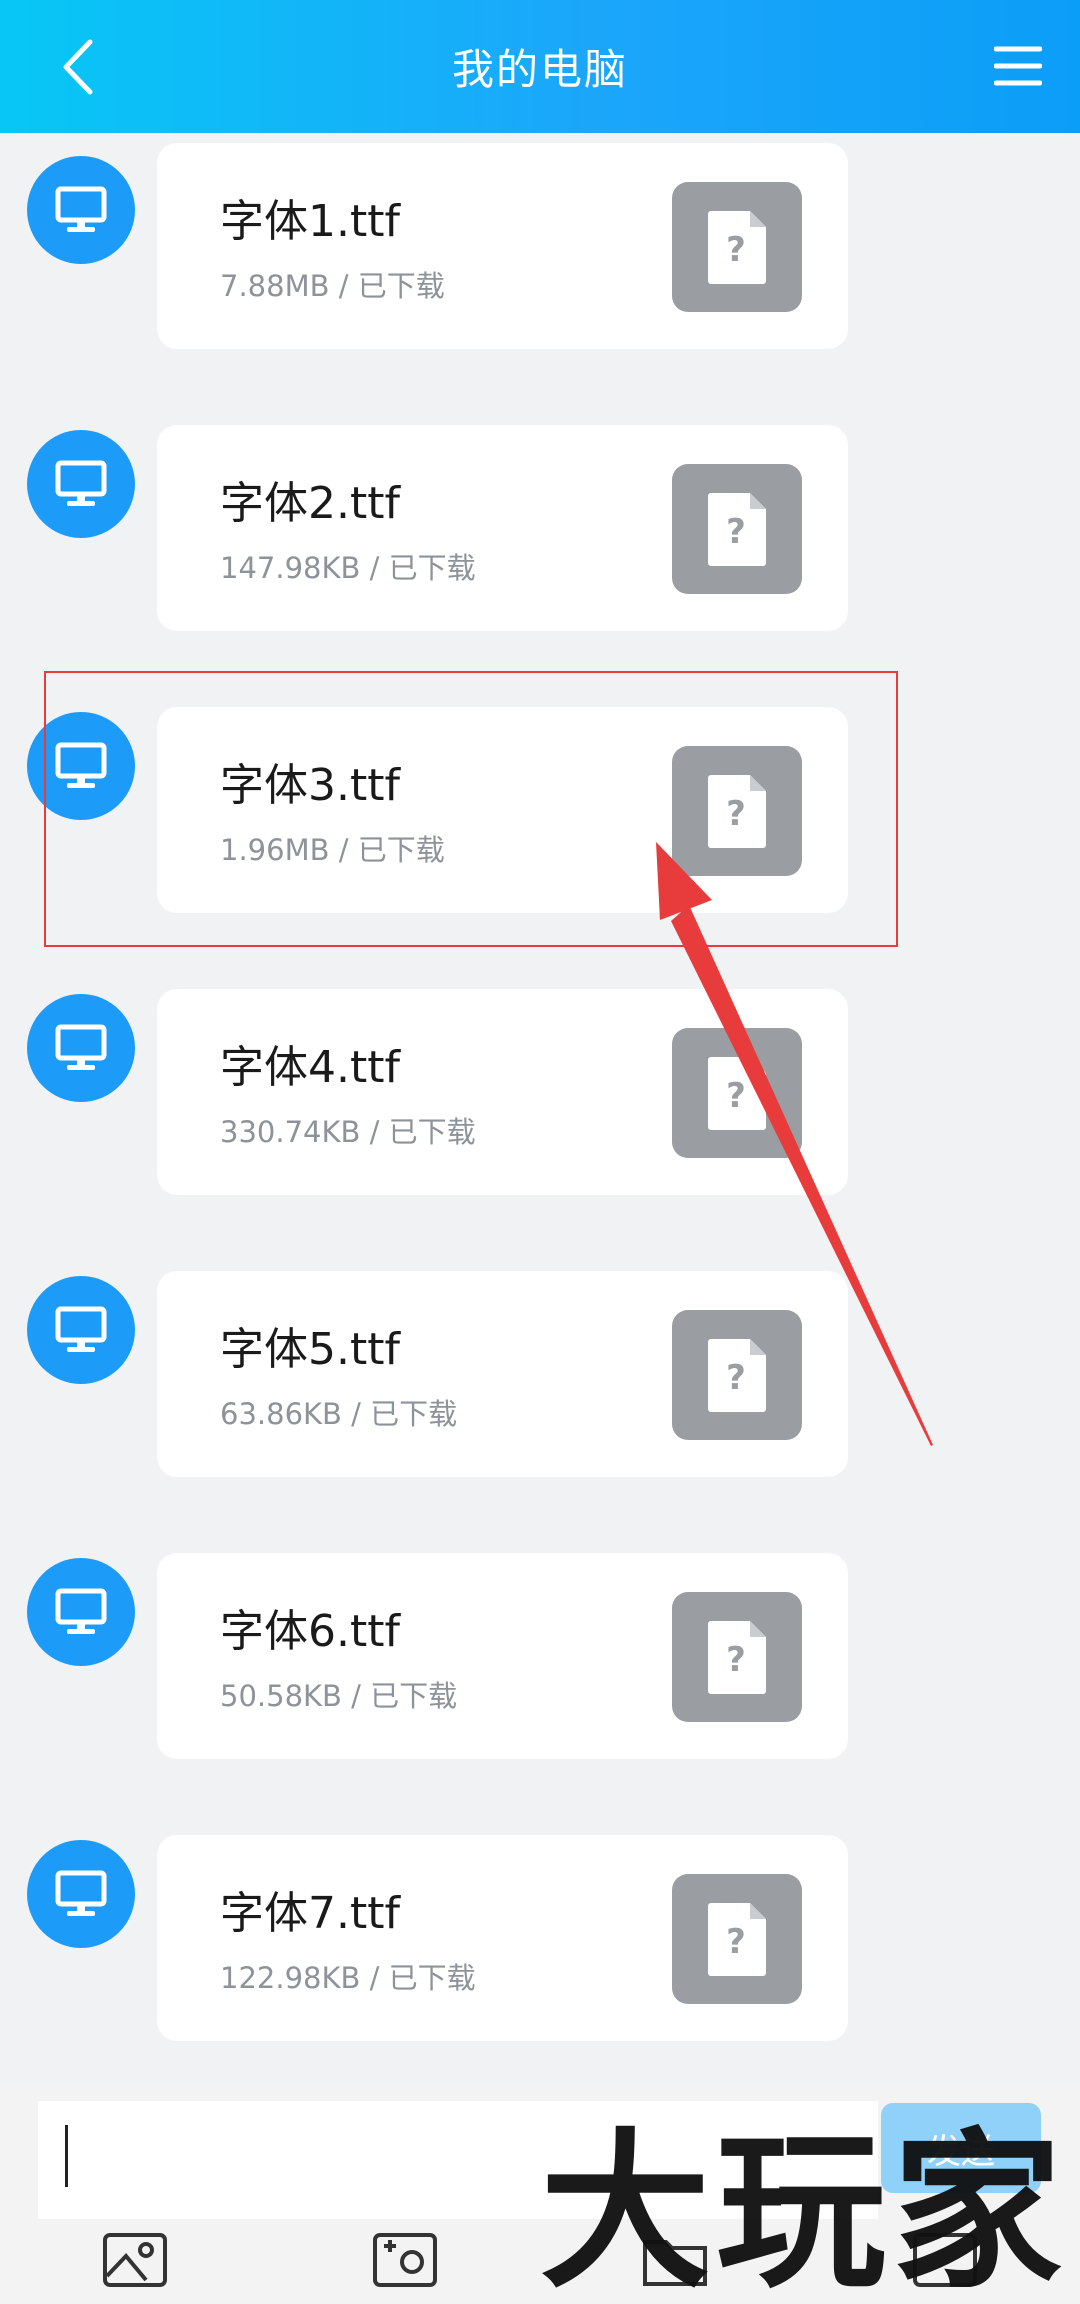 The width and height of the screenshot is (1080, 2304). Describe the element at coordinates (539, 69) in the screenshot. I see `page-title: 我的电脑` at that location.